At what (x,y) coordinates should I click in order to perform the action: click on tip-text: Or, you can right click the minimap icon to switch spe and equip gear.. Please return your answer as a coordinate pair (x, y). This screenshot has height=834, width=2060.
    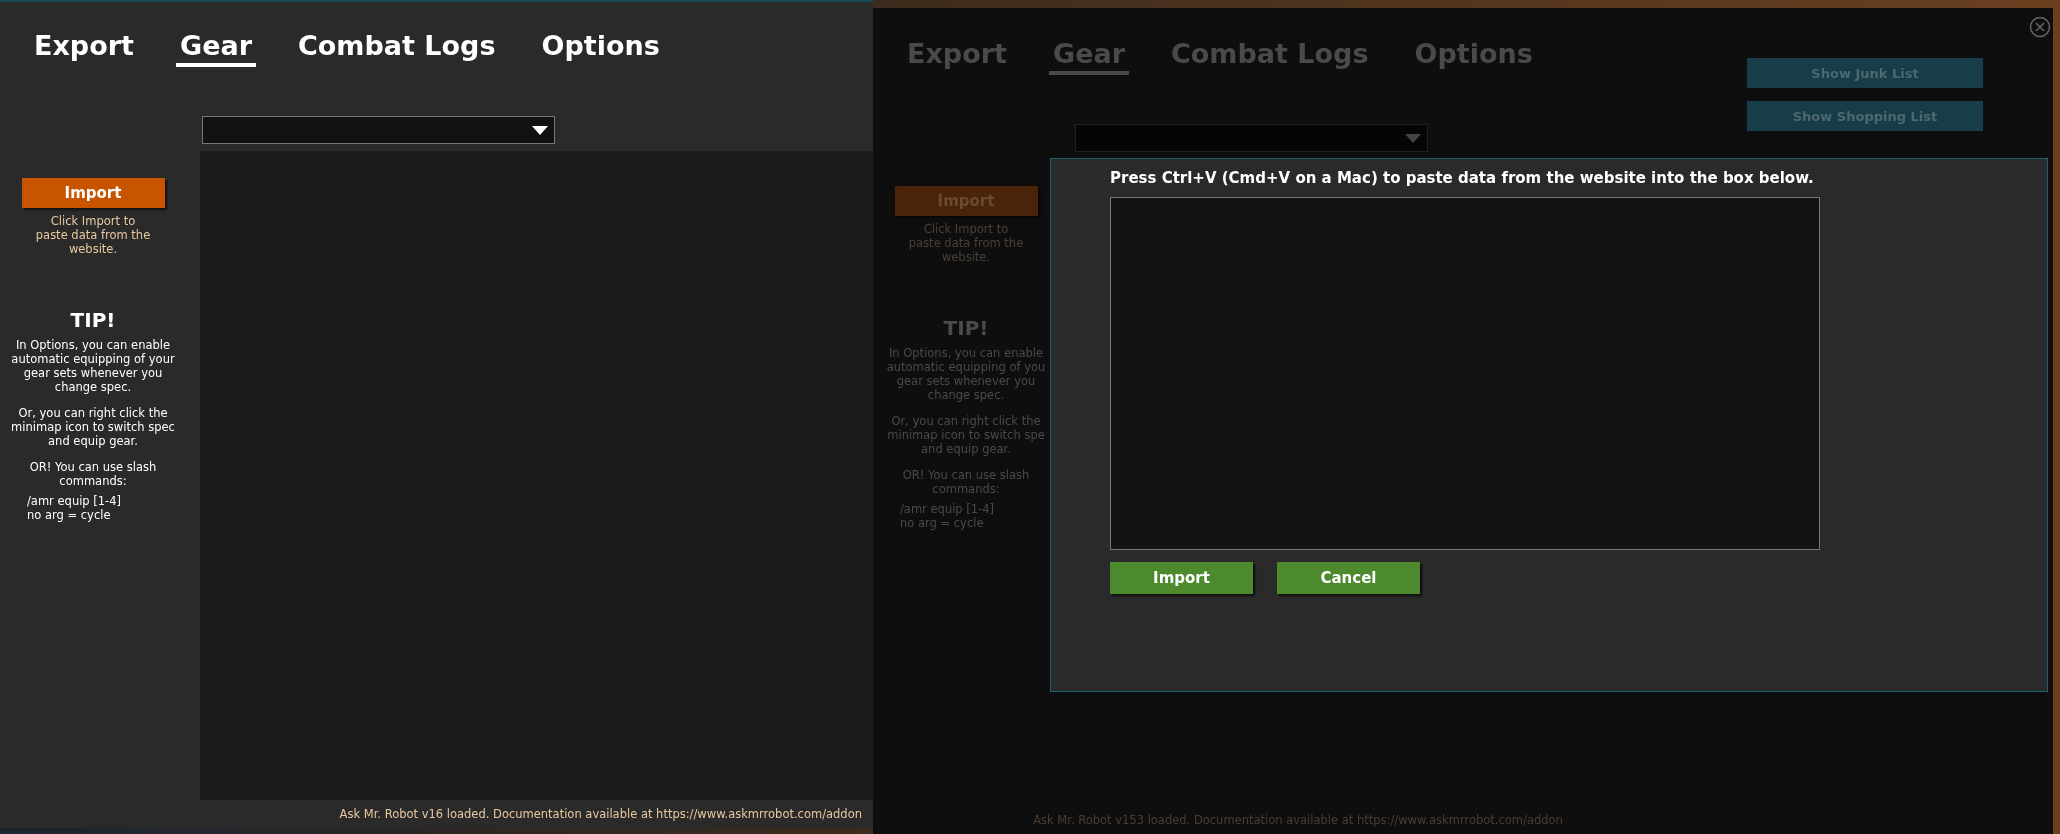
    Looking at the image, I should click on (966, 435).